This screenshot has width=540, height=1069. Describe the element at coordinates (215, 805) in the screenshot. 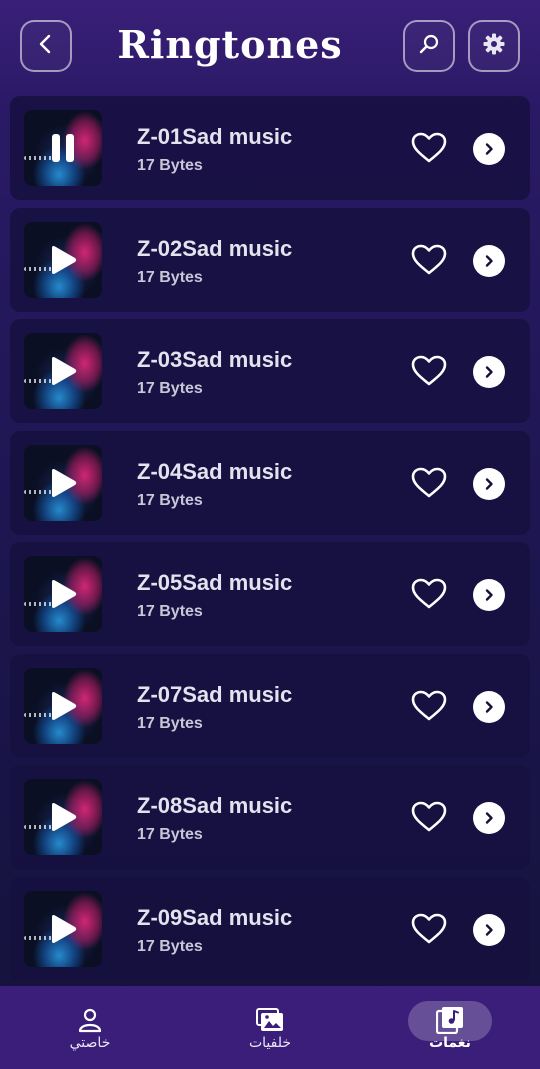

I see `ringtone-name: Z-08Sad music` at that location.